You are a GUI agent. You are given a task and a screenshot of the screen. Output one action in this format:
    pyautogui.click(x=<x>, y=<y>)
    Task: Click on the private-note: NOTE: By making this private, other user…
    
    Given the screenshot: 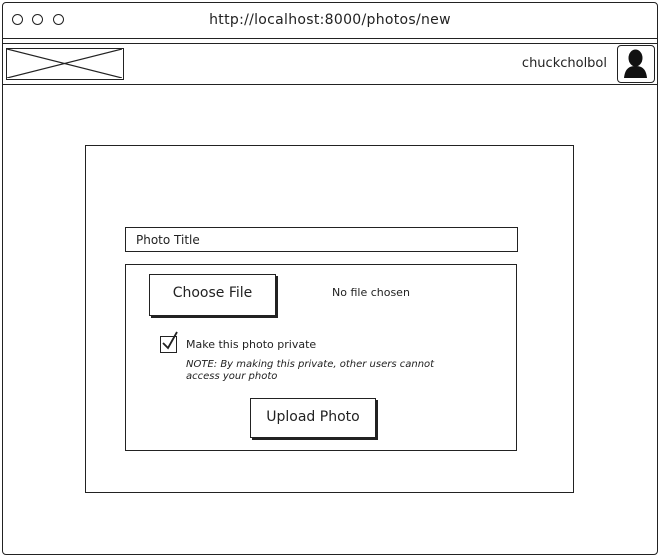 What is the action you would take?
    pyautogui.click(x=310, y=370)
    